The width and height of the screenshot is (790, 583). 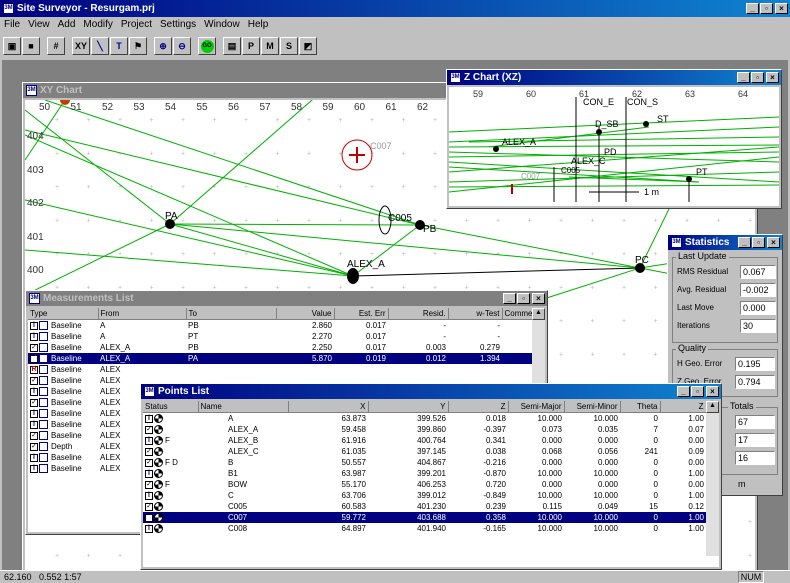 What do you see at coordinates (536, 407) in the screenshot?
I see `column-header: Semi-Major` at bounding box center [536, 407].